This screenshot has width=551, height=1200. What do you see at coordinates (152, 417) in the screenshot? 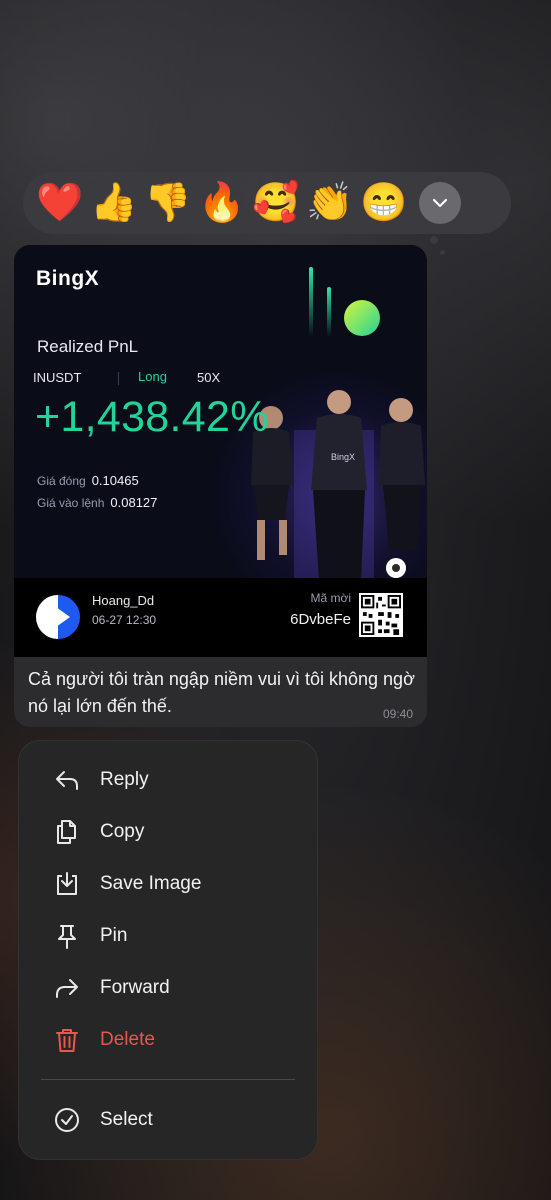
I see `pnl-percent: +1,438.42%` at bounding box center [152, 417].